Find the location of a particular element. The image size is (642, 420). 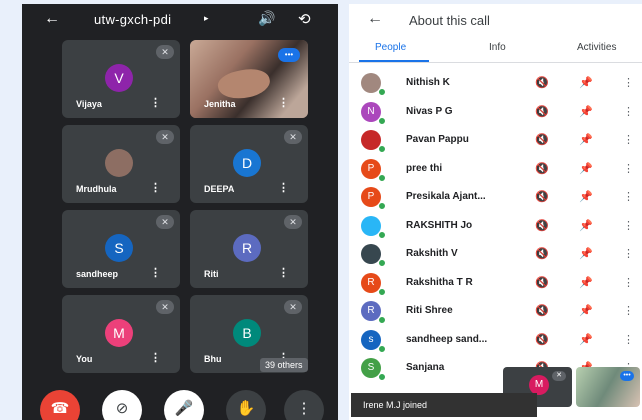

avatar: M is located at coordinates (539, 385).